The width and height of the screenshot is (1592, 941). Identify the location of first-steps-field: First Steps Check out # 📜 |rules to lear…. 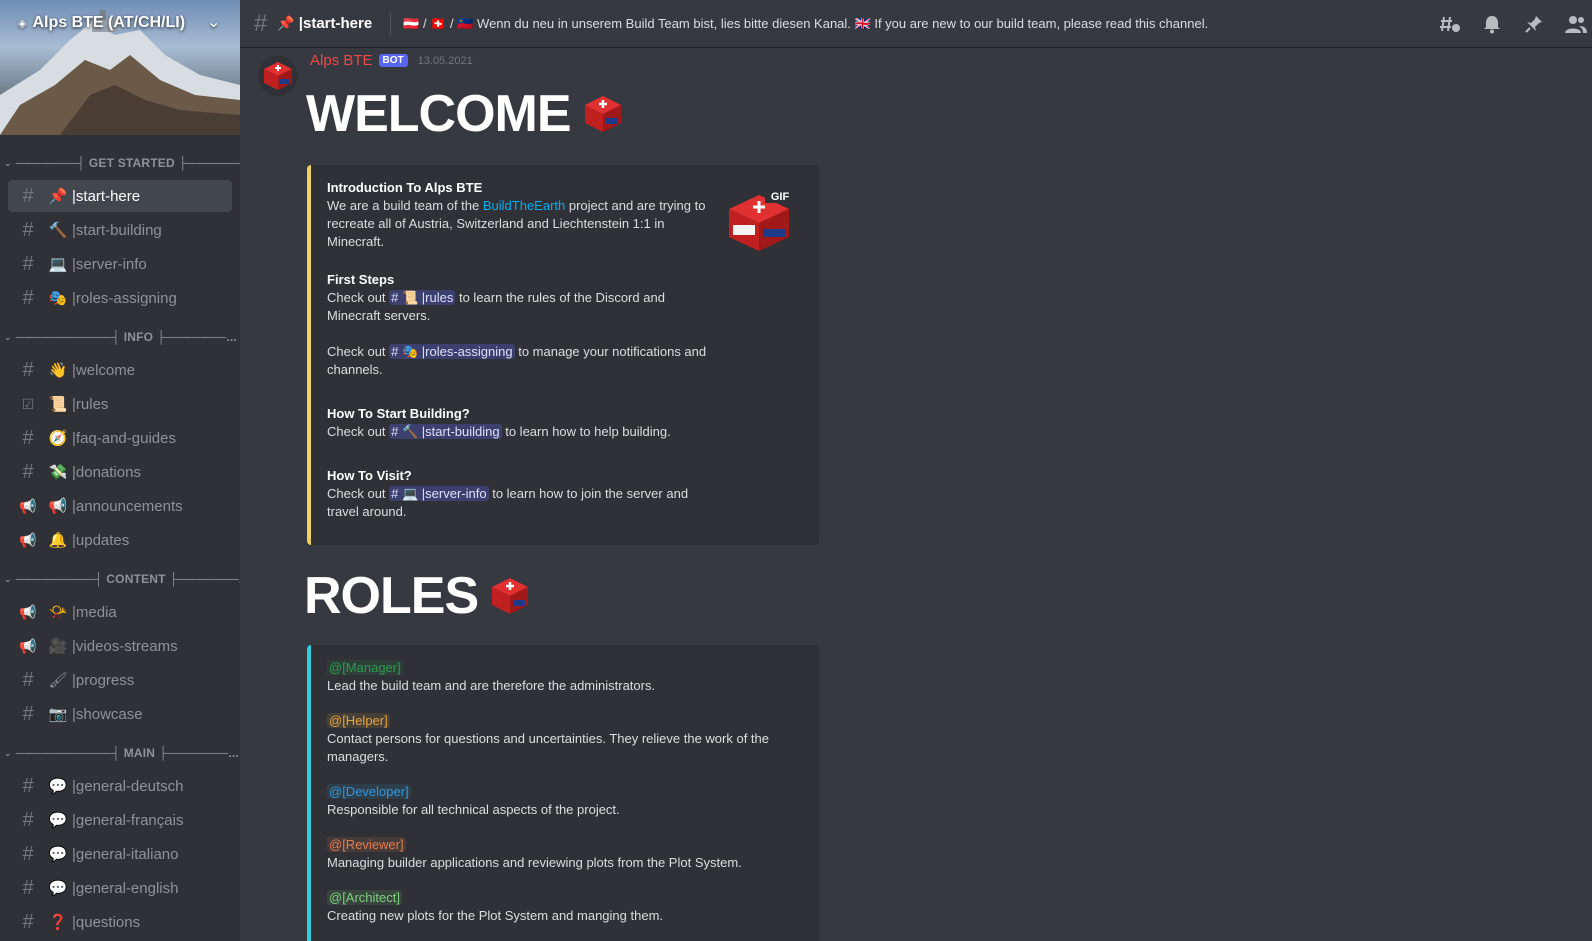
(522, 325).